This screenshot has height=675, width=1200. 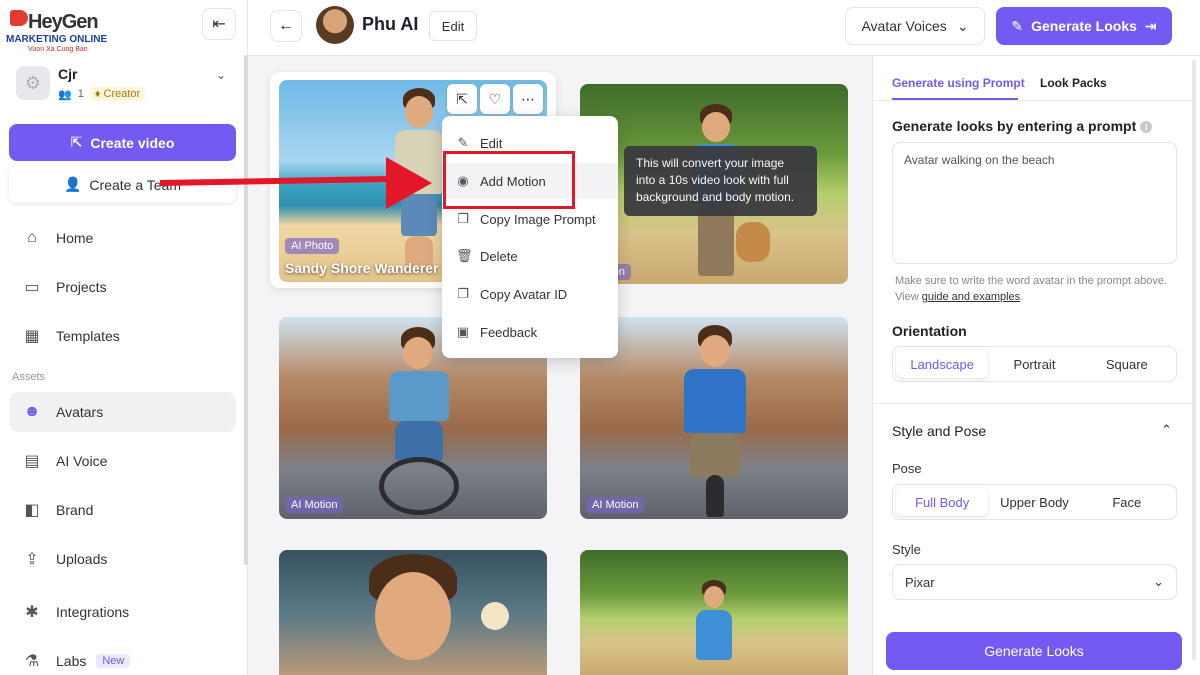 I want to click on logo: HeyGen MARKETING ONLINE Vuon Xa Cung Ban, so click(x=66, y=30).